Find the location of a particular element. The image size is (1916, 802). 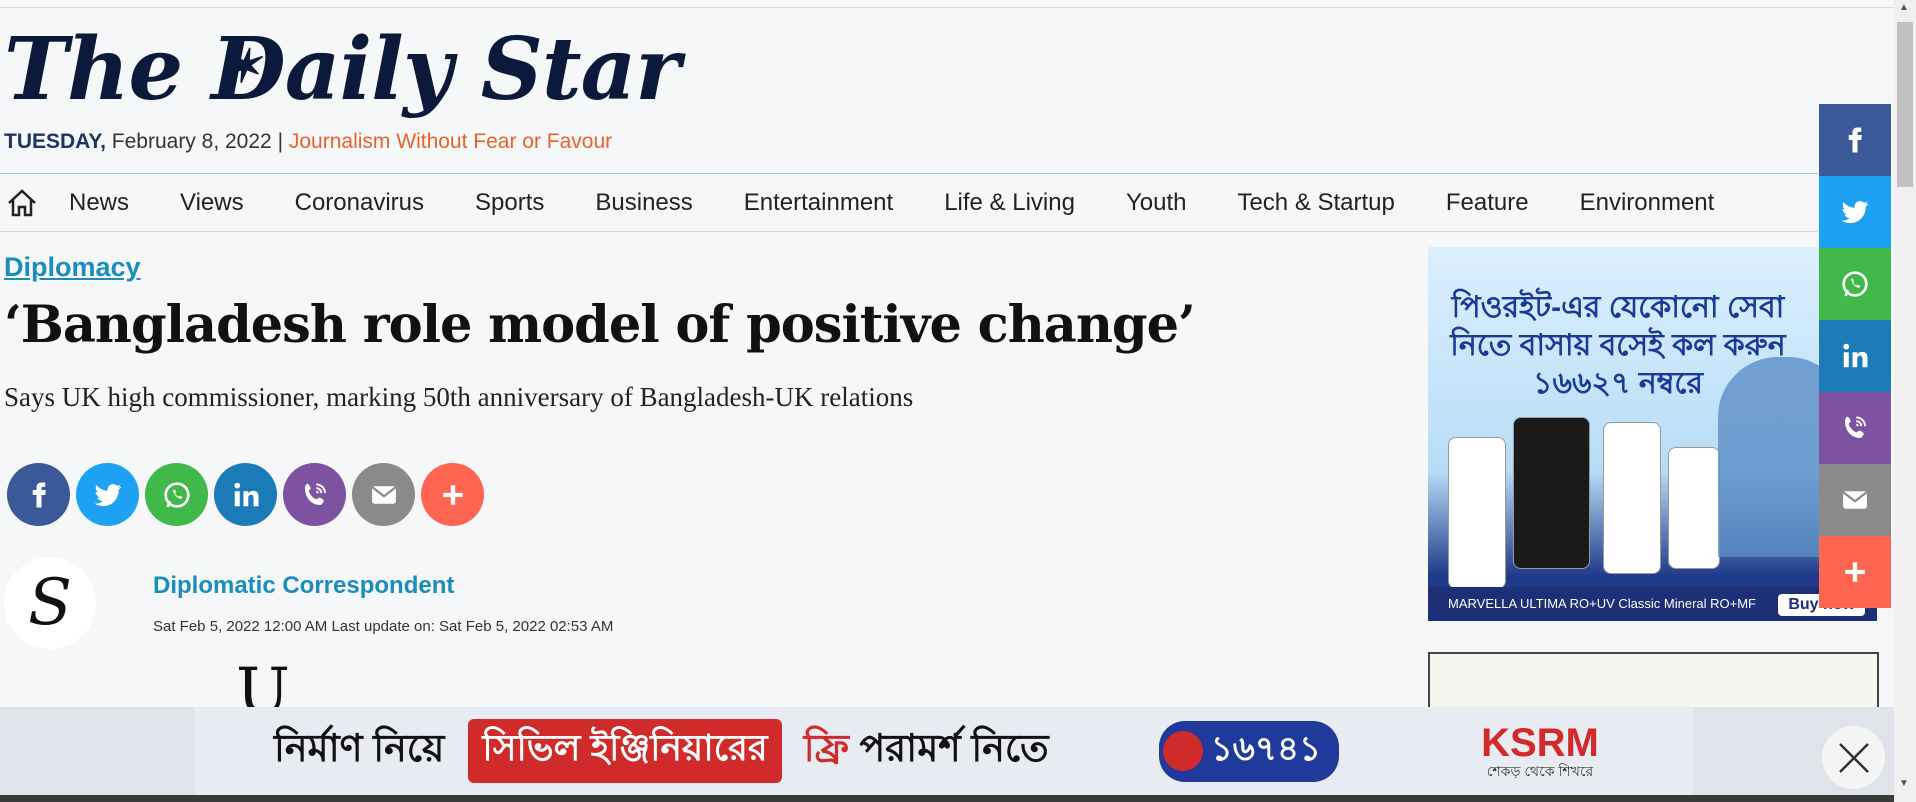

floating-more-button is located at coordinates (1855, 572).